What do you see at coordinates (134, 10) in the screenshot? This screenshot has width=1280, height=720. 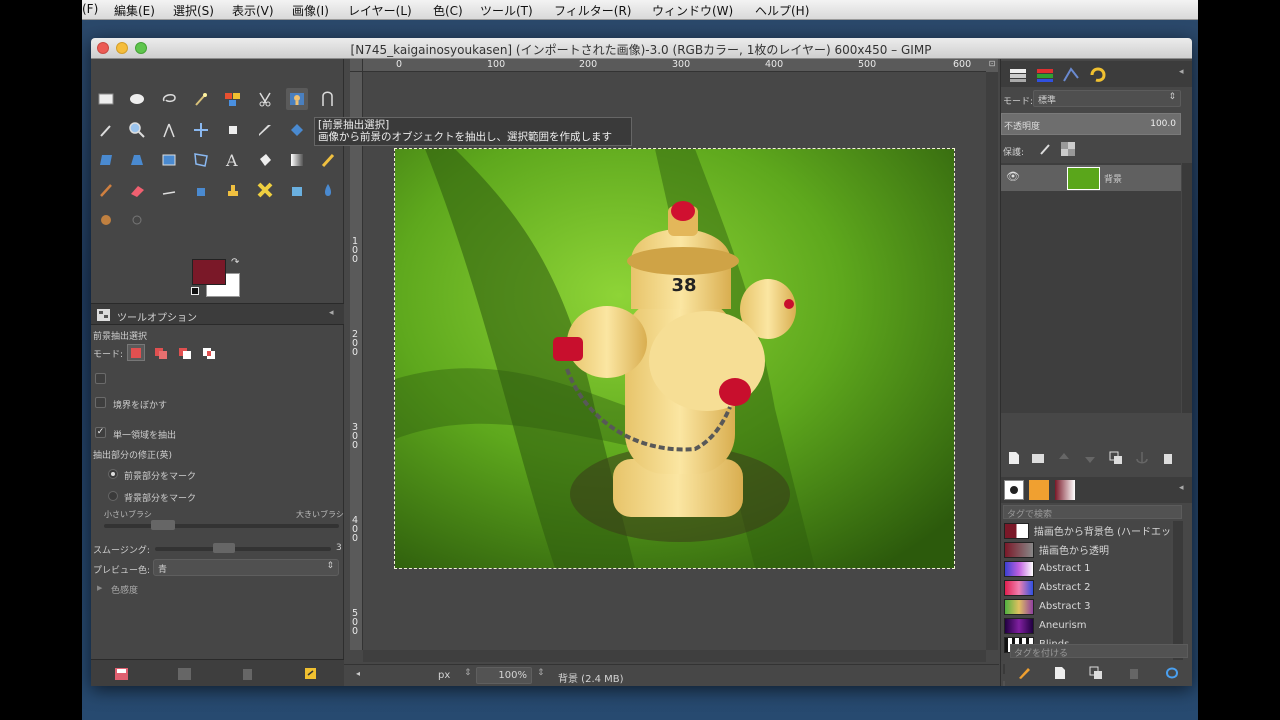 I see `menu-edit: 編集(E)` at bounding box center [134, 10].